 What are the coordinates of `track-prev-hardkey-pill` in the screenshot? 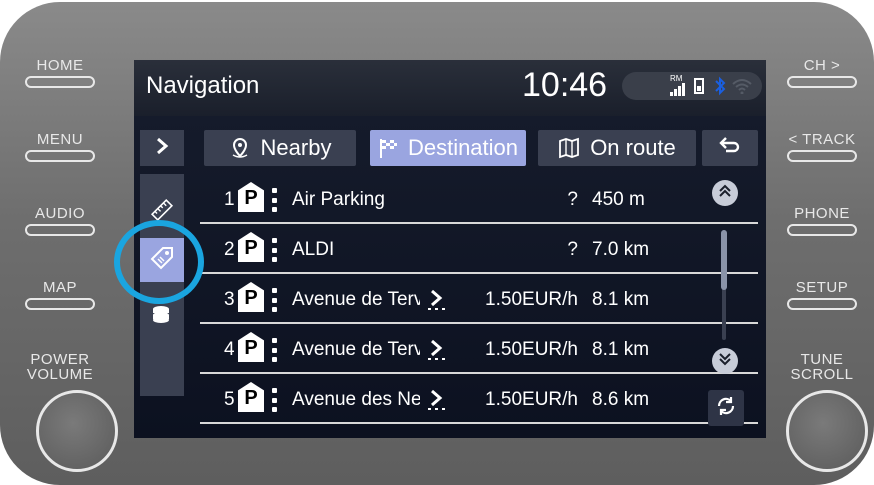 It's located at (822, 156).